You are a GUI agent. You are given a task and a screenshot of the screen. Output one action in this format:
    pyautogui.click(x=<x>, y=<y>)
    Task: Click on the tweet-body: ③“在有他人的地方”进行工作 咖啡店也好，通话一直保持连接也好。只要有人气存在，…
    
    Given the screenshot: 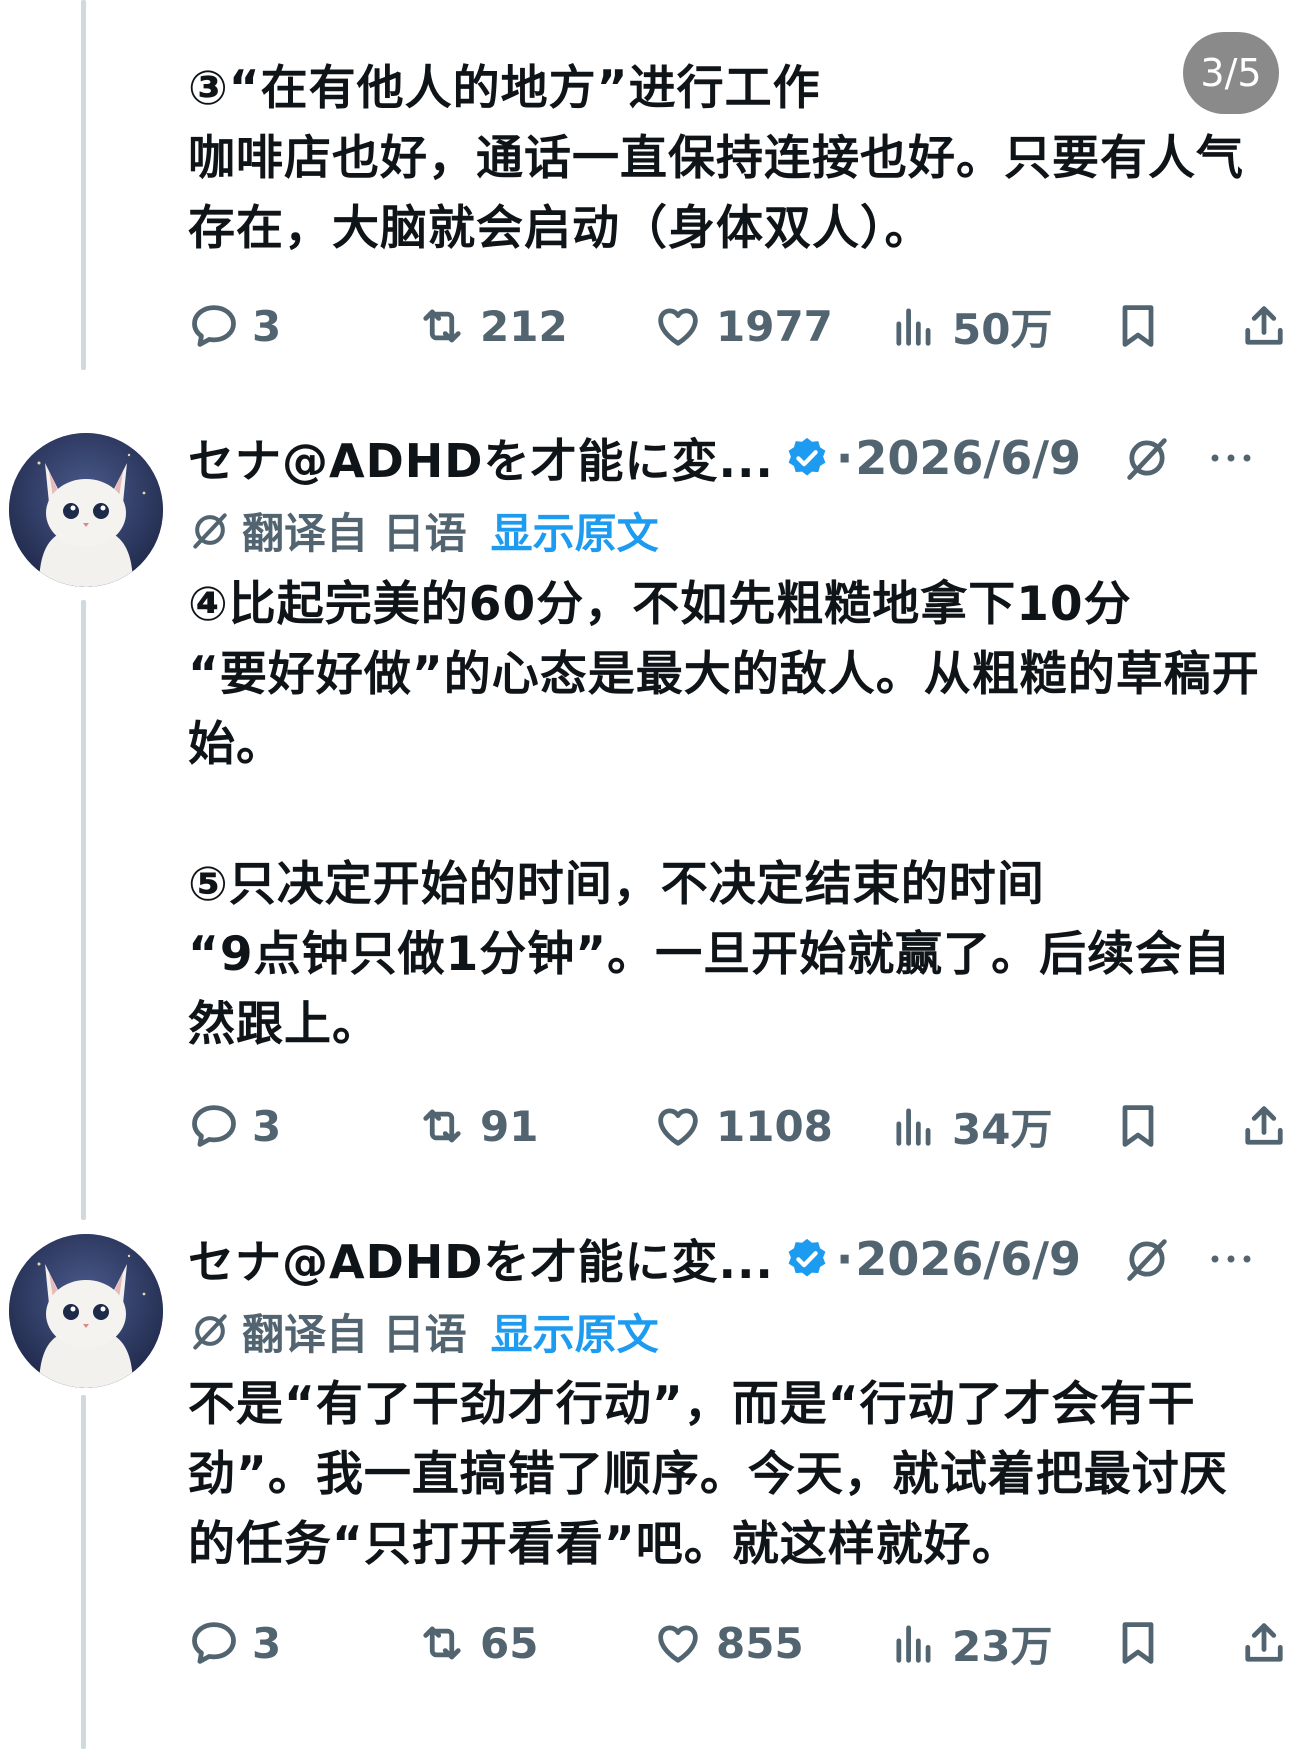 What is the action you would take?
    pyautogui.click(x=728, y=159)
    